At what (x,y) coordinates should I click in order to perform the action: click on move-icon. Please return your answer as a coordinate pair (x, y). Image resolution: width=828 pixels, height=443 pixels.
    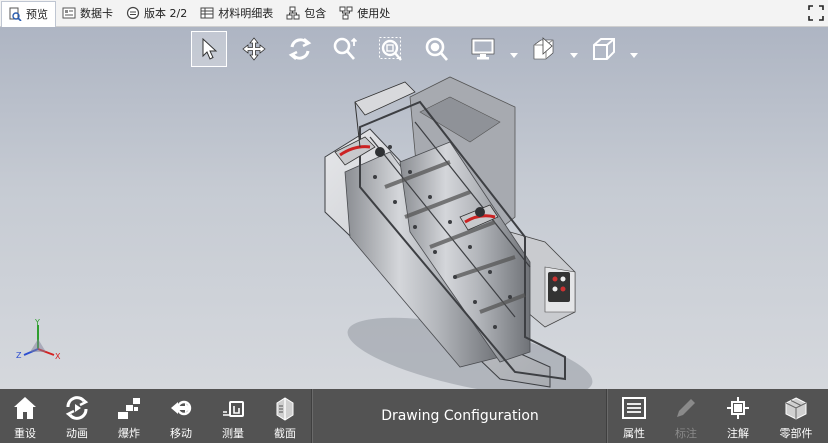
    Looking at the image, I should click on (181, 408).